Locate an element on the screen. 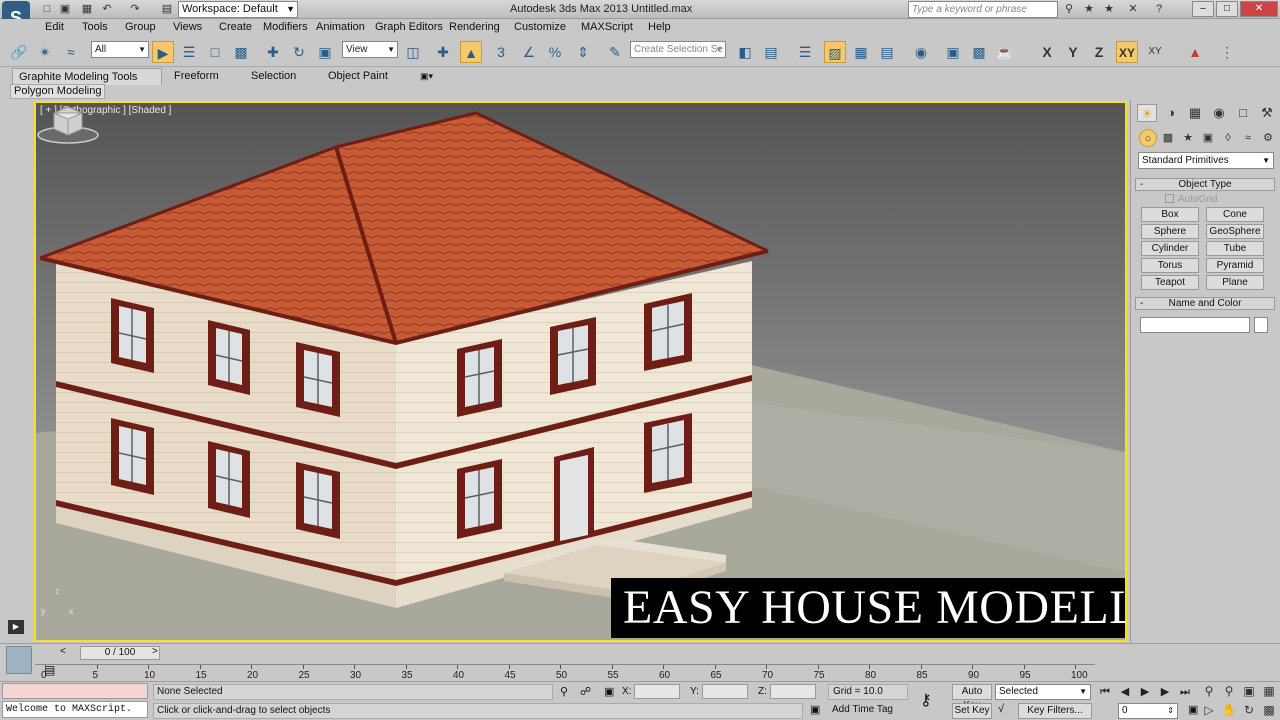 The image size is (1280, 720). communication-center-icon: ★ is located at coordinates (1109, 9).